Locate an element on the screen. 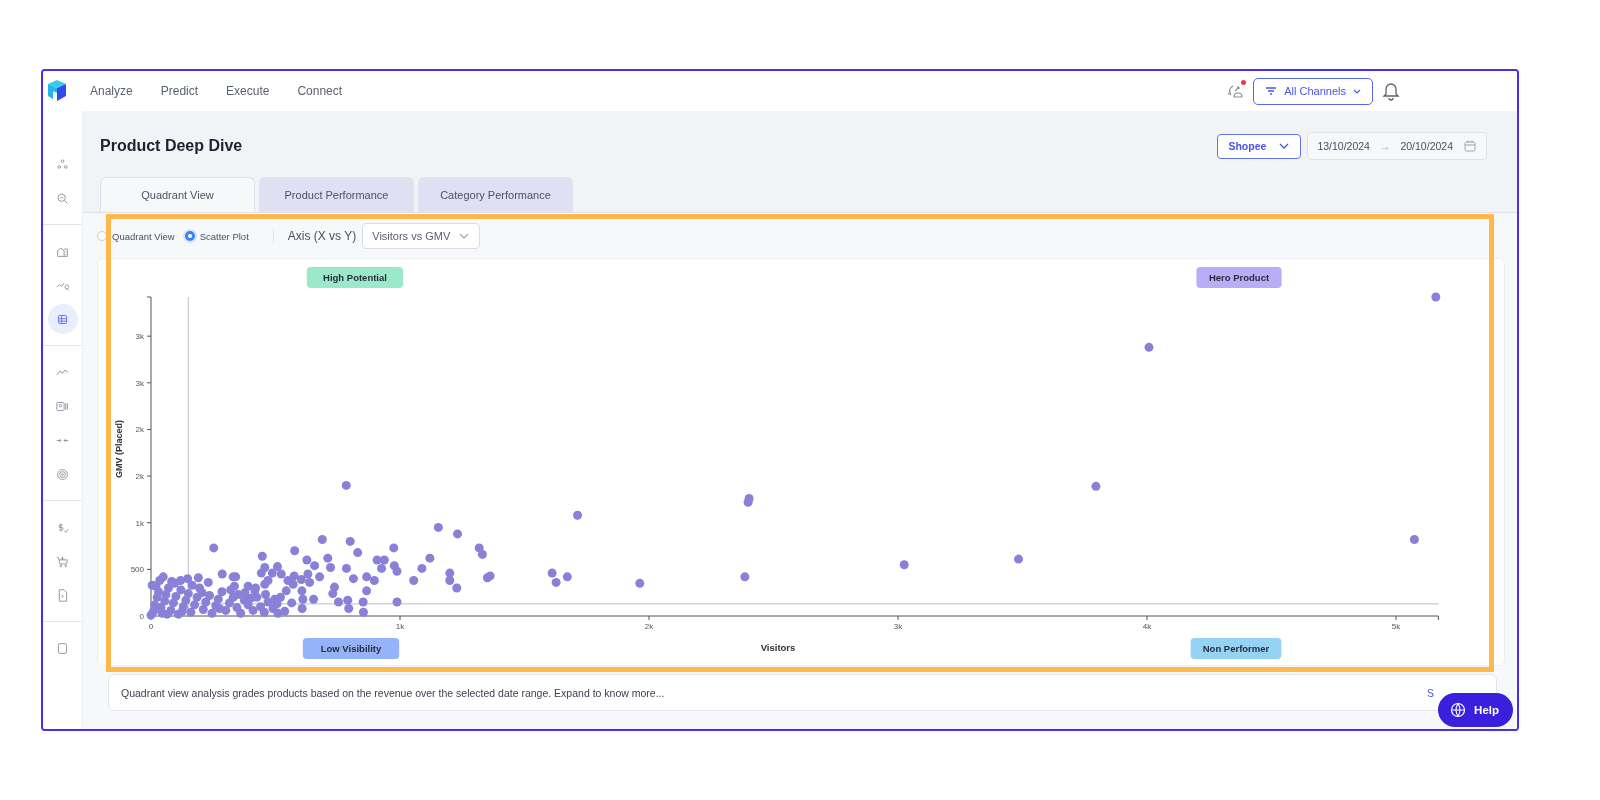  axis-dropdown: Visitors vs GMV is located at coordinates (421, 236).